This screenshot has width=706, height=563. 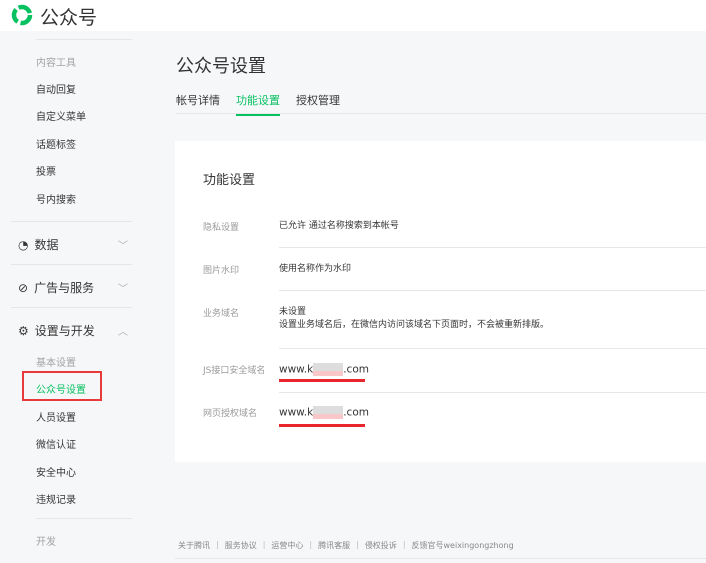 What do you see at coordinates (61, 115) in the screenshot?
I see `sidebar-item-custom-menu: 自定义菜单` at bounding box center [61, 115].